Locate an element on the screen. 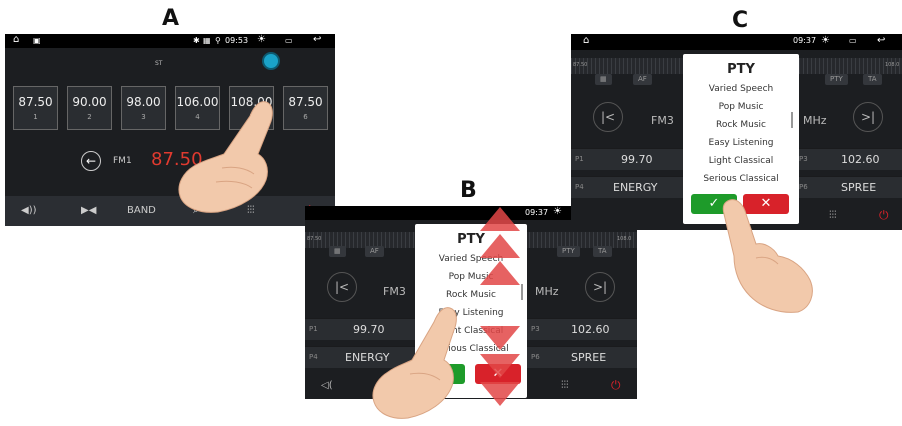  preset-frequency: 98.00 is located at coordinates (143, 102).